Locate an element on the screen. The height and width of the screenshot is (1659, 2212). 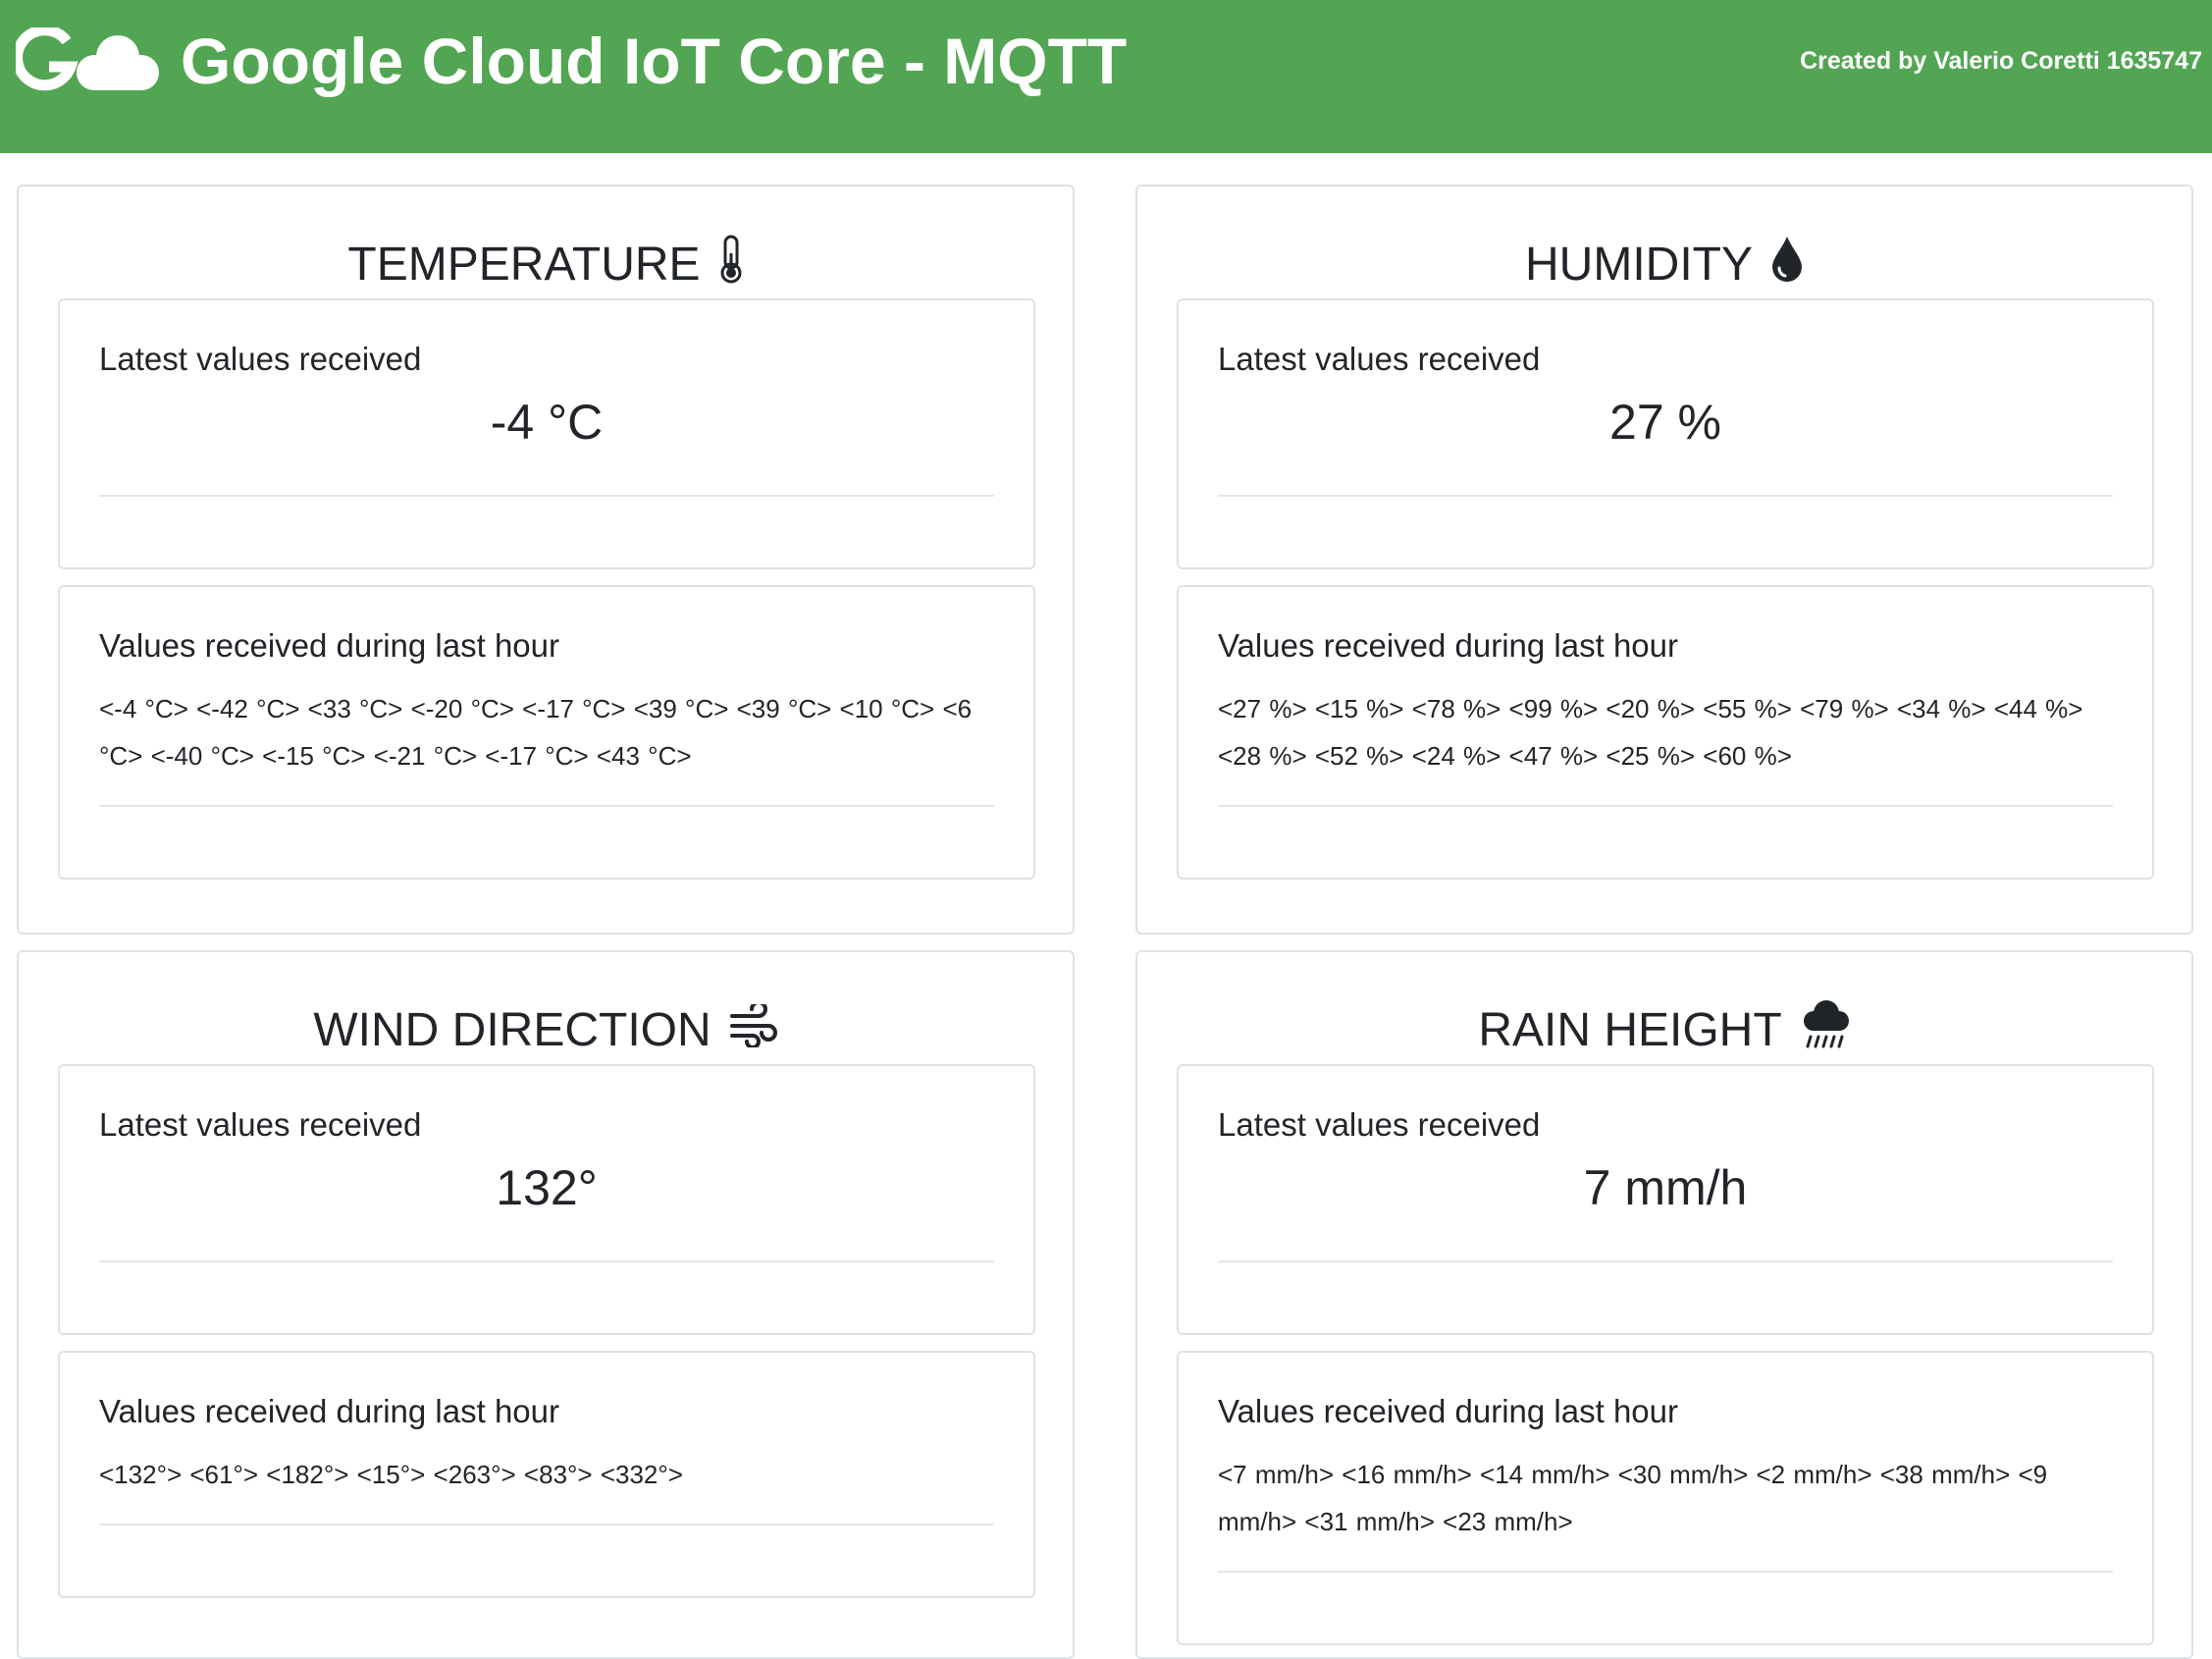
temperature-title: TEMPERATURE is located at coordinates (546, 268).